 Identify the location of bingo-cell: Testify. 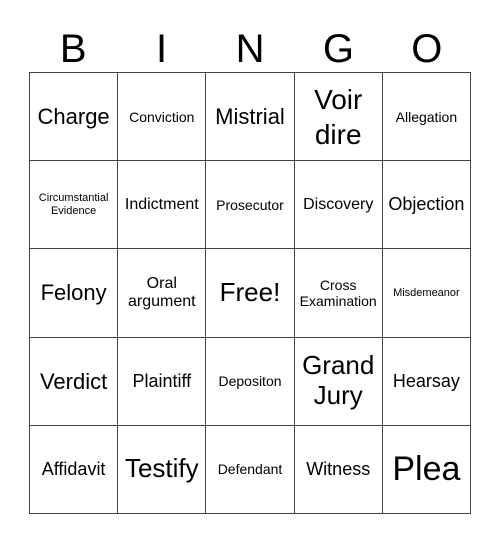
(162, 469).